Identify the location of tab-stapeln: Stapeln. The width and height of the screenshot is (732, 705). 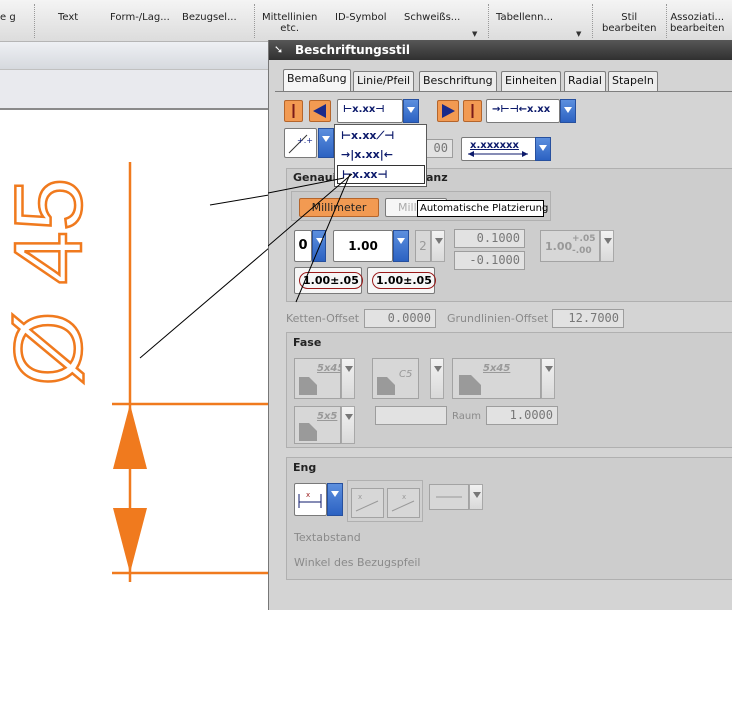
(633, 81).